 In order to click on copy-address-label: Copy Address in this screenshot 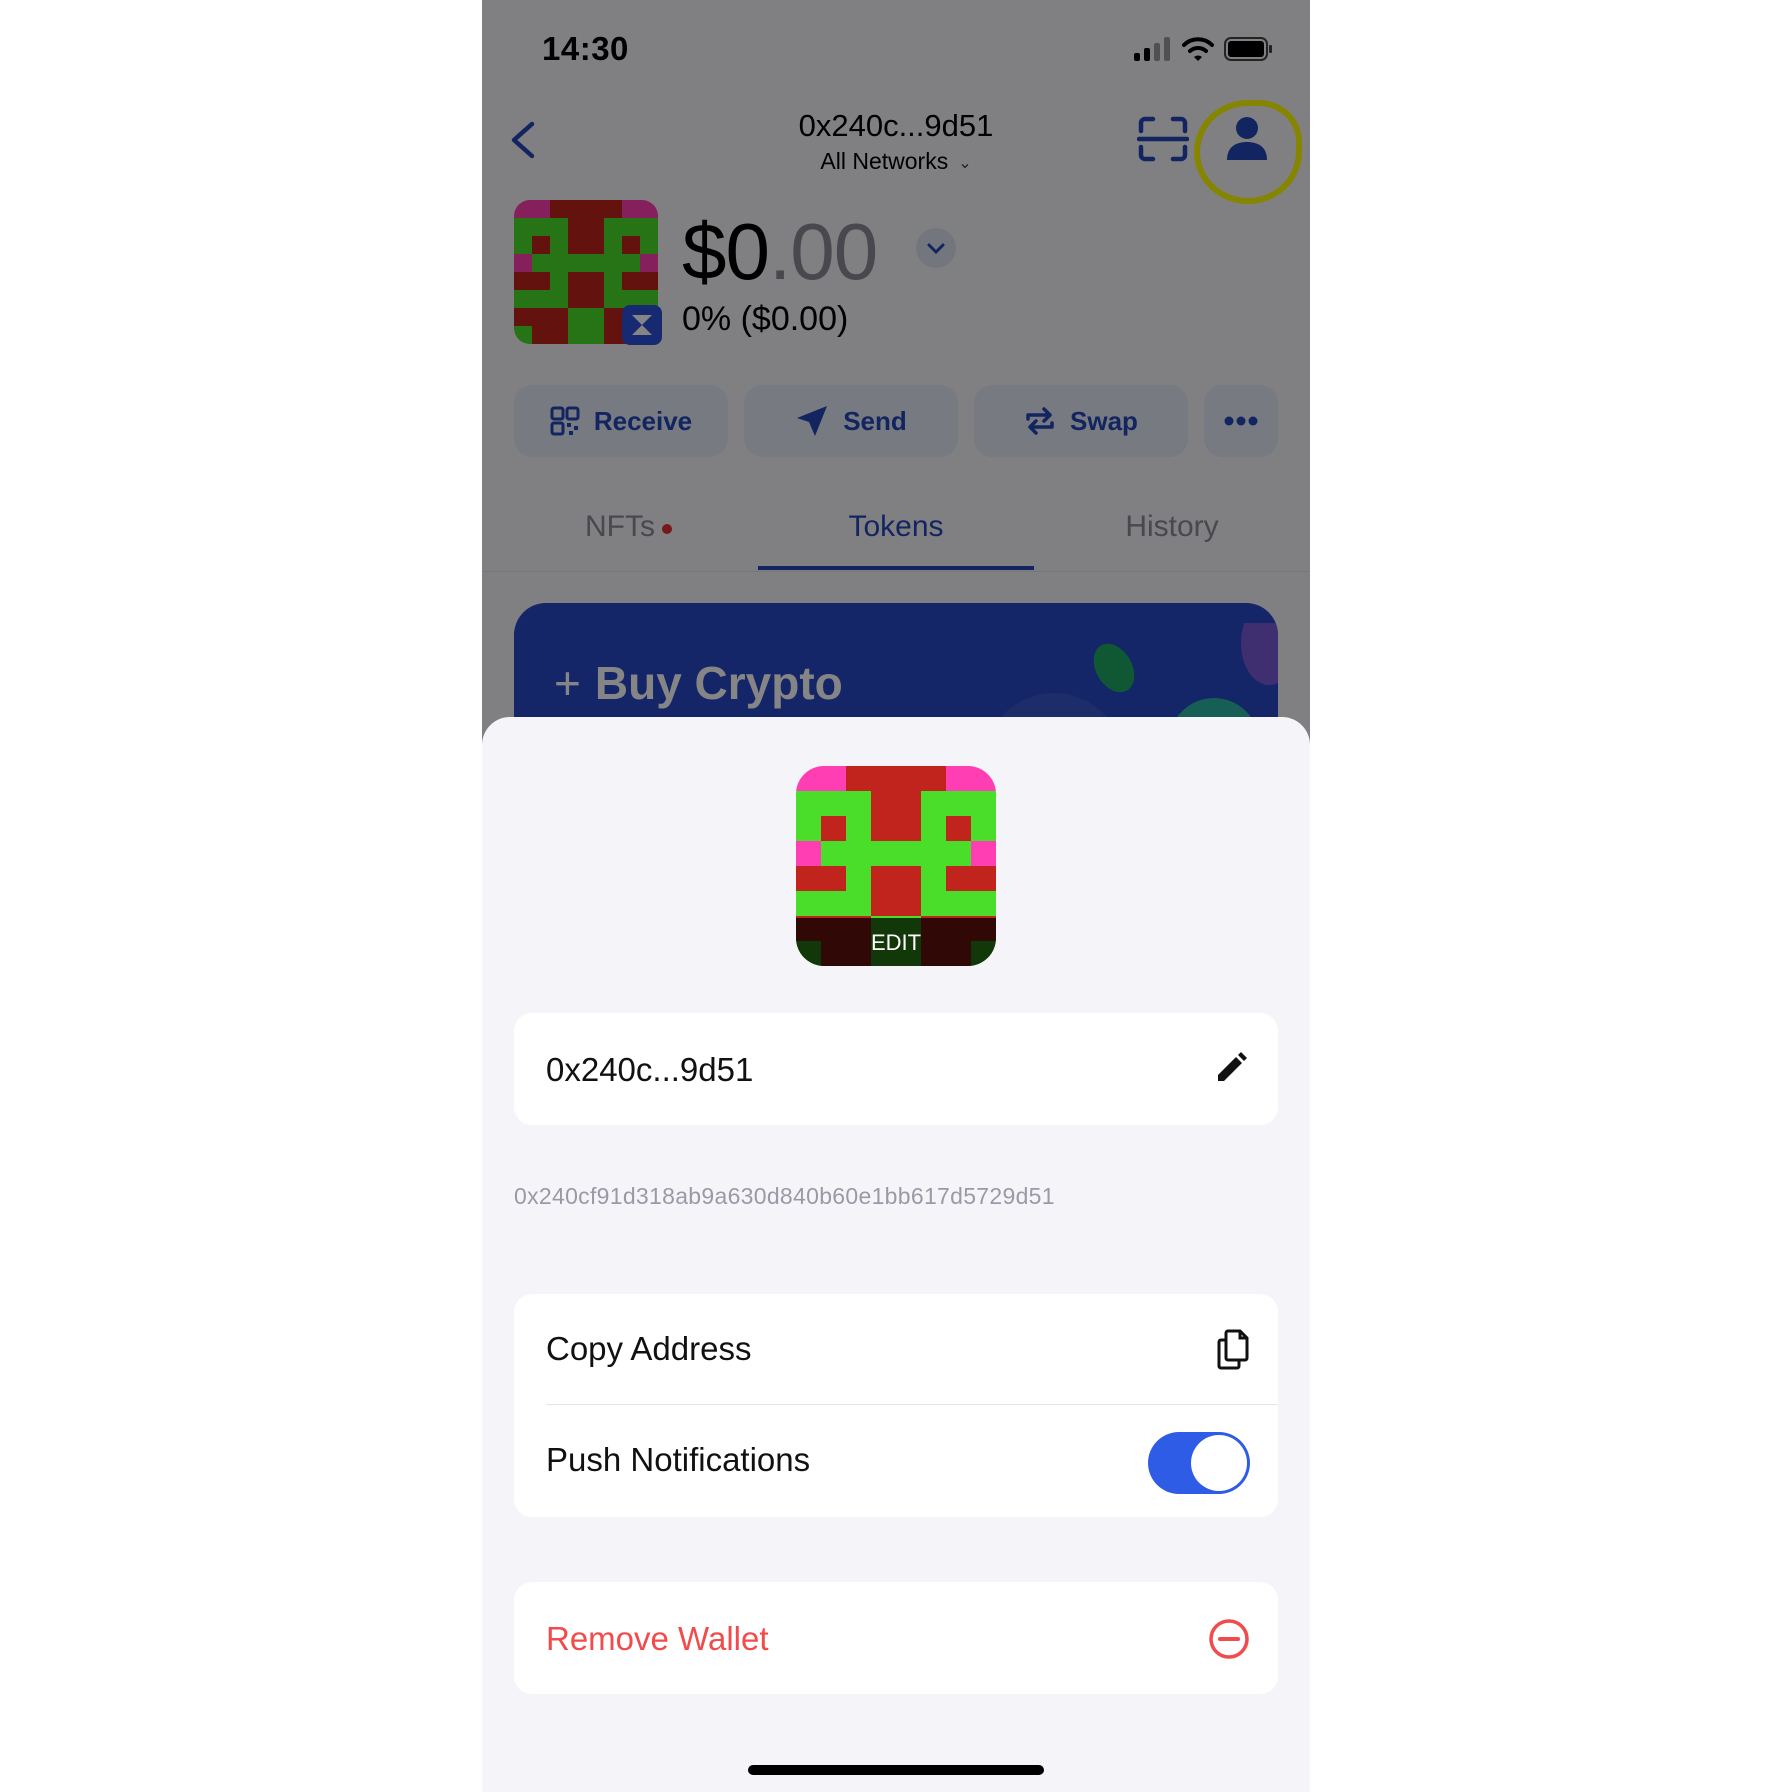, I will do `click(649, 1348)`.